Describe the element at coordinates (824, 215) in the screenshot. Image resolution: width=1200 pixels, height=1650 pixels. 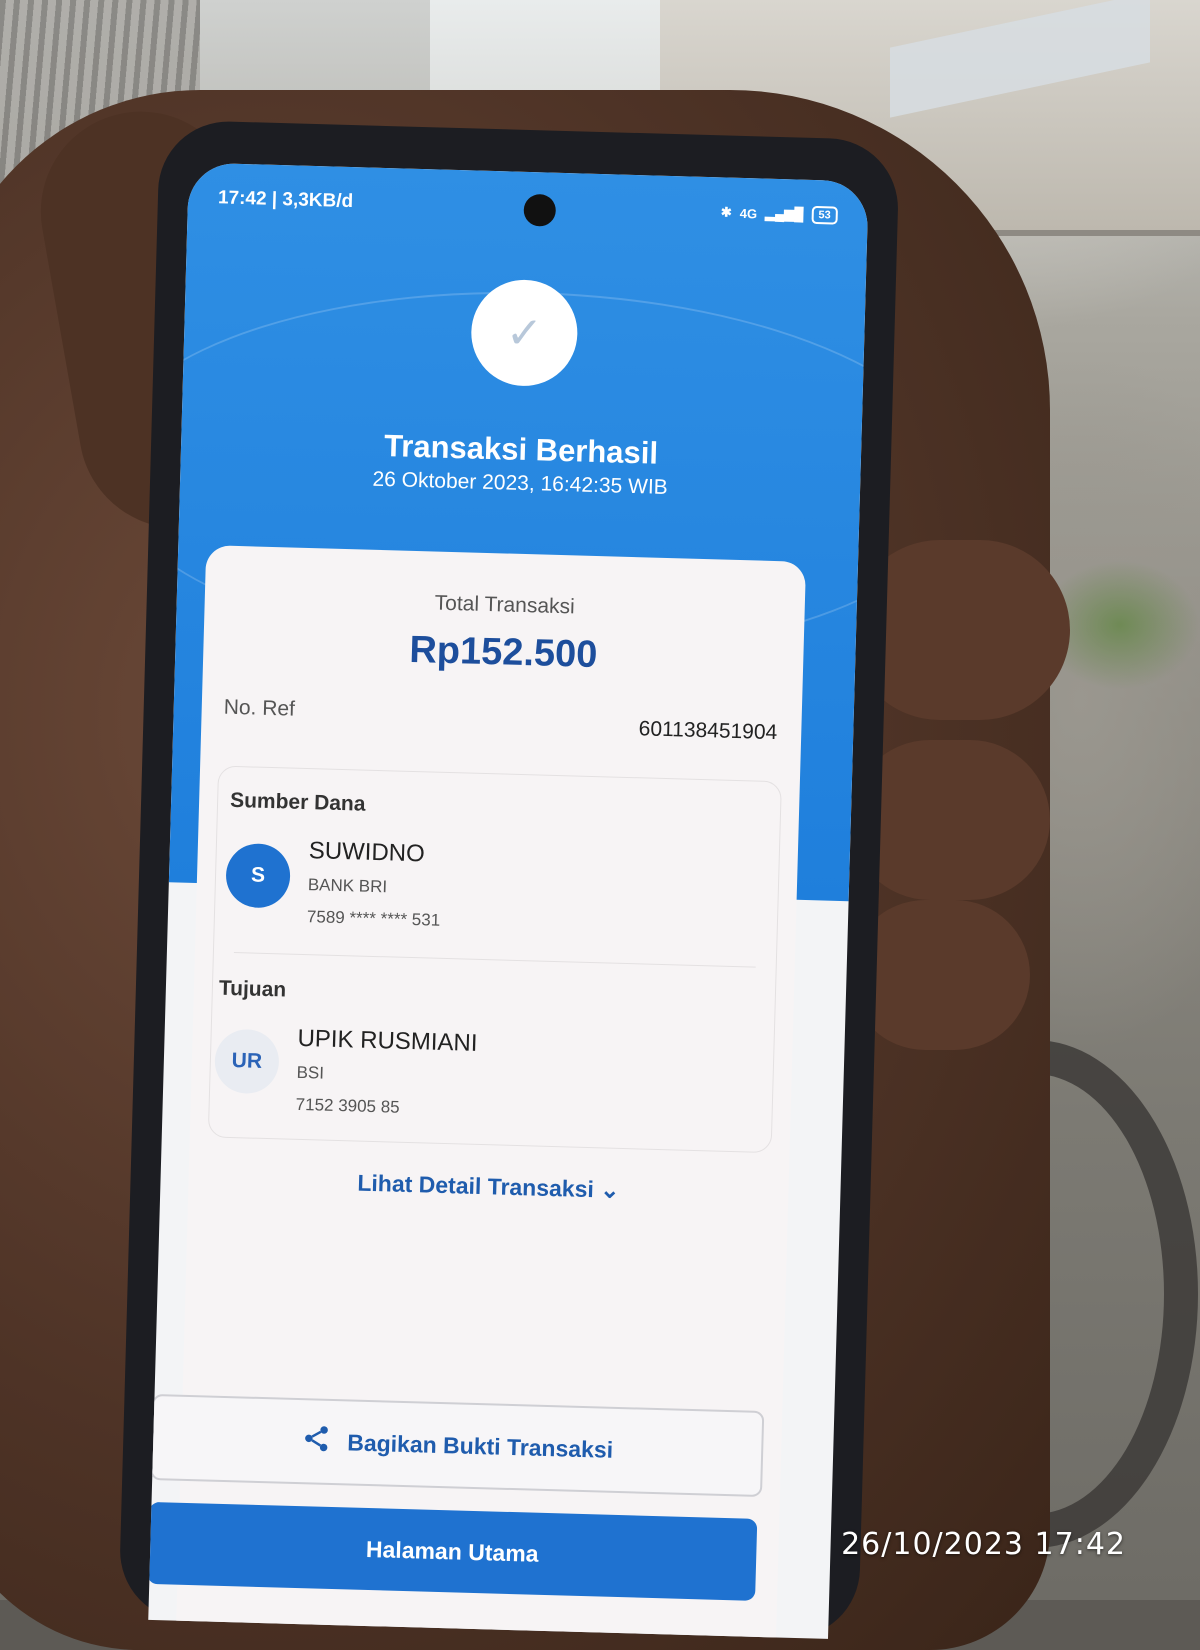
I see `battery-icon: 53` at that location.